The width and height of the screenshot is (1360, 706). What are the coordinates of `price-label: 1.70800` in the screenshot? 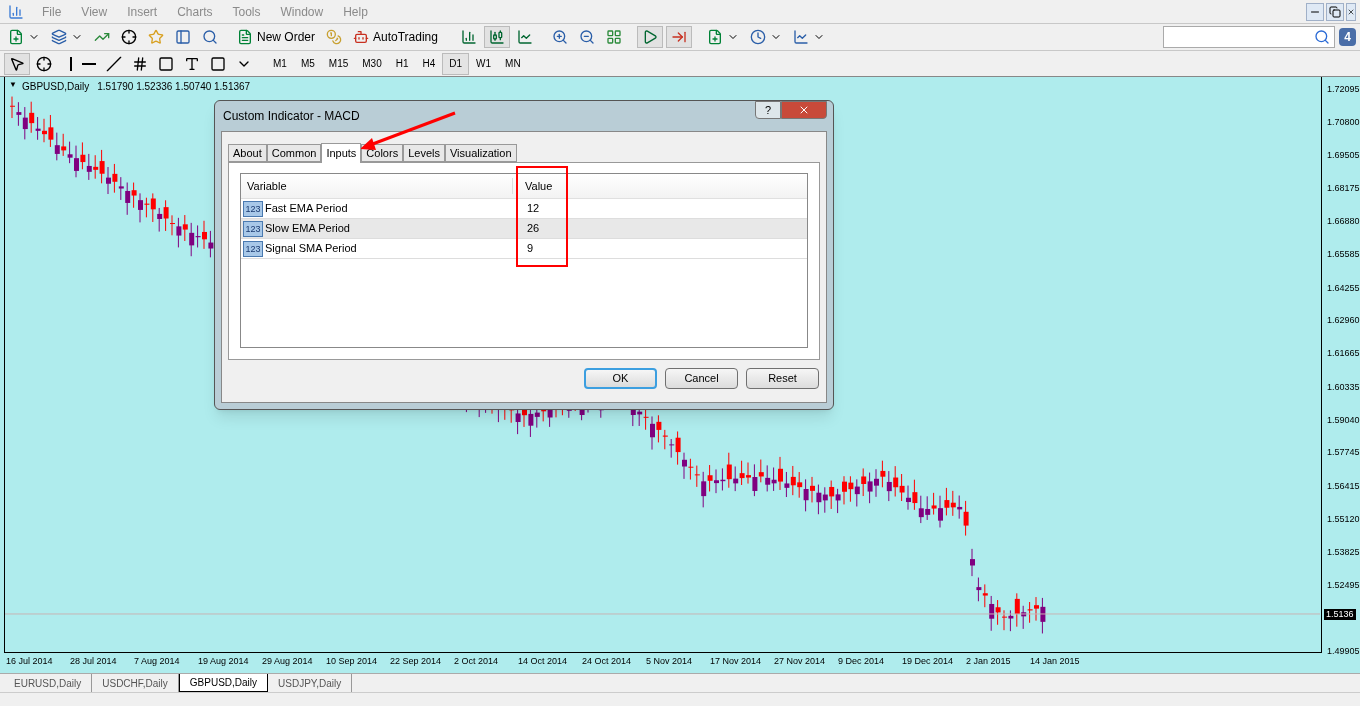 It's located at (1343, 121).